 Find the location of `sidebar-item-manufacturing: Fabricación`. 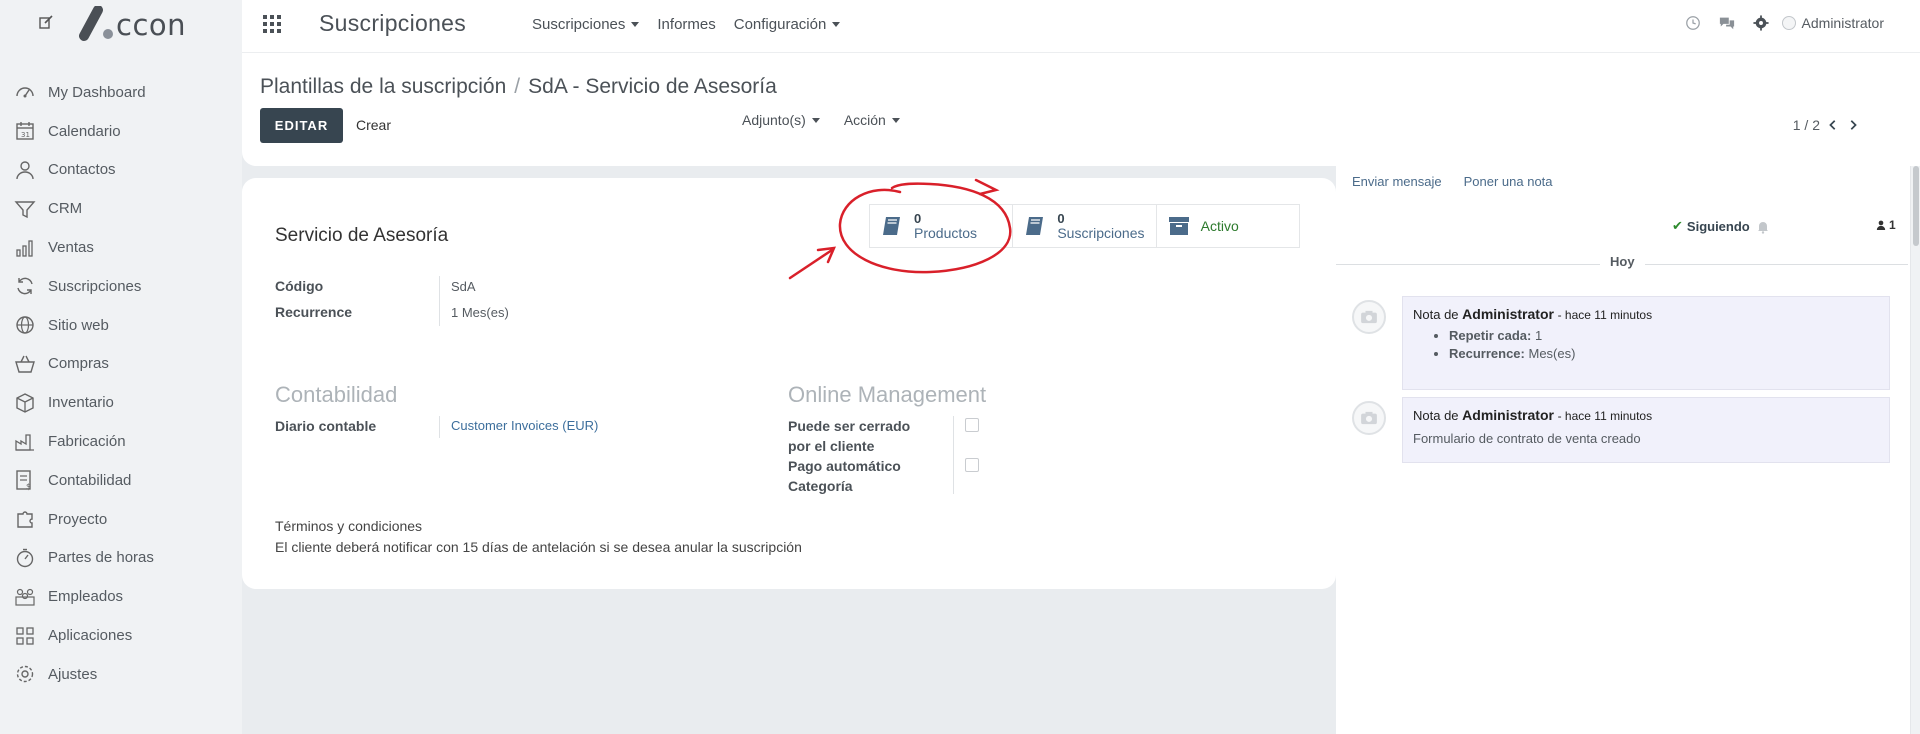

sidebar-item-manufacturing: Fabricación is located at coordinates (121, 441).